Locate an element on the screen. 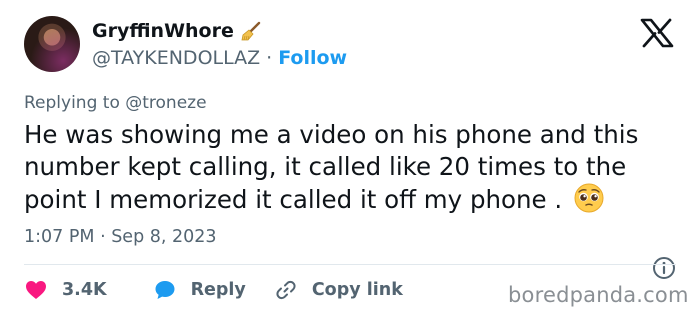  reply-button: Reply is located at coordinates (199, 290).